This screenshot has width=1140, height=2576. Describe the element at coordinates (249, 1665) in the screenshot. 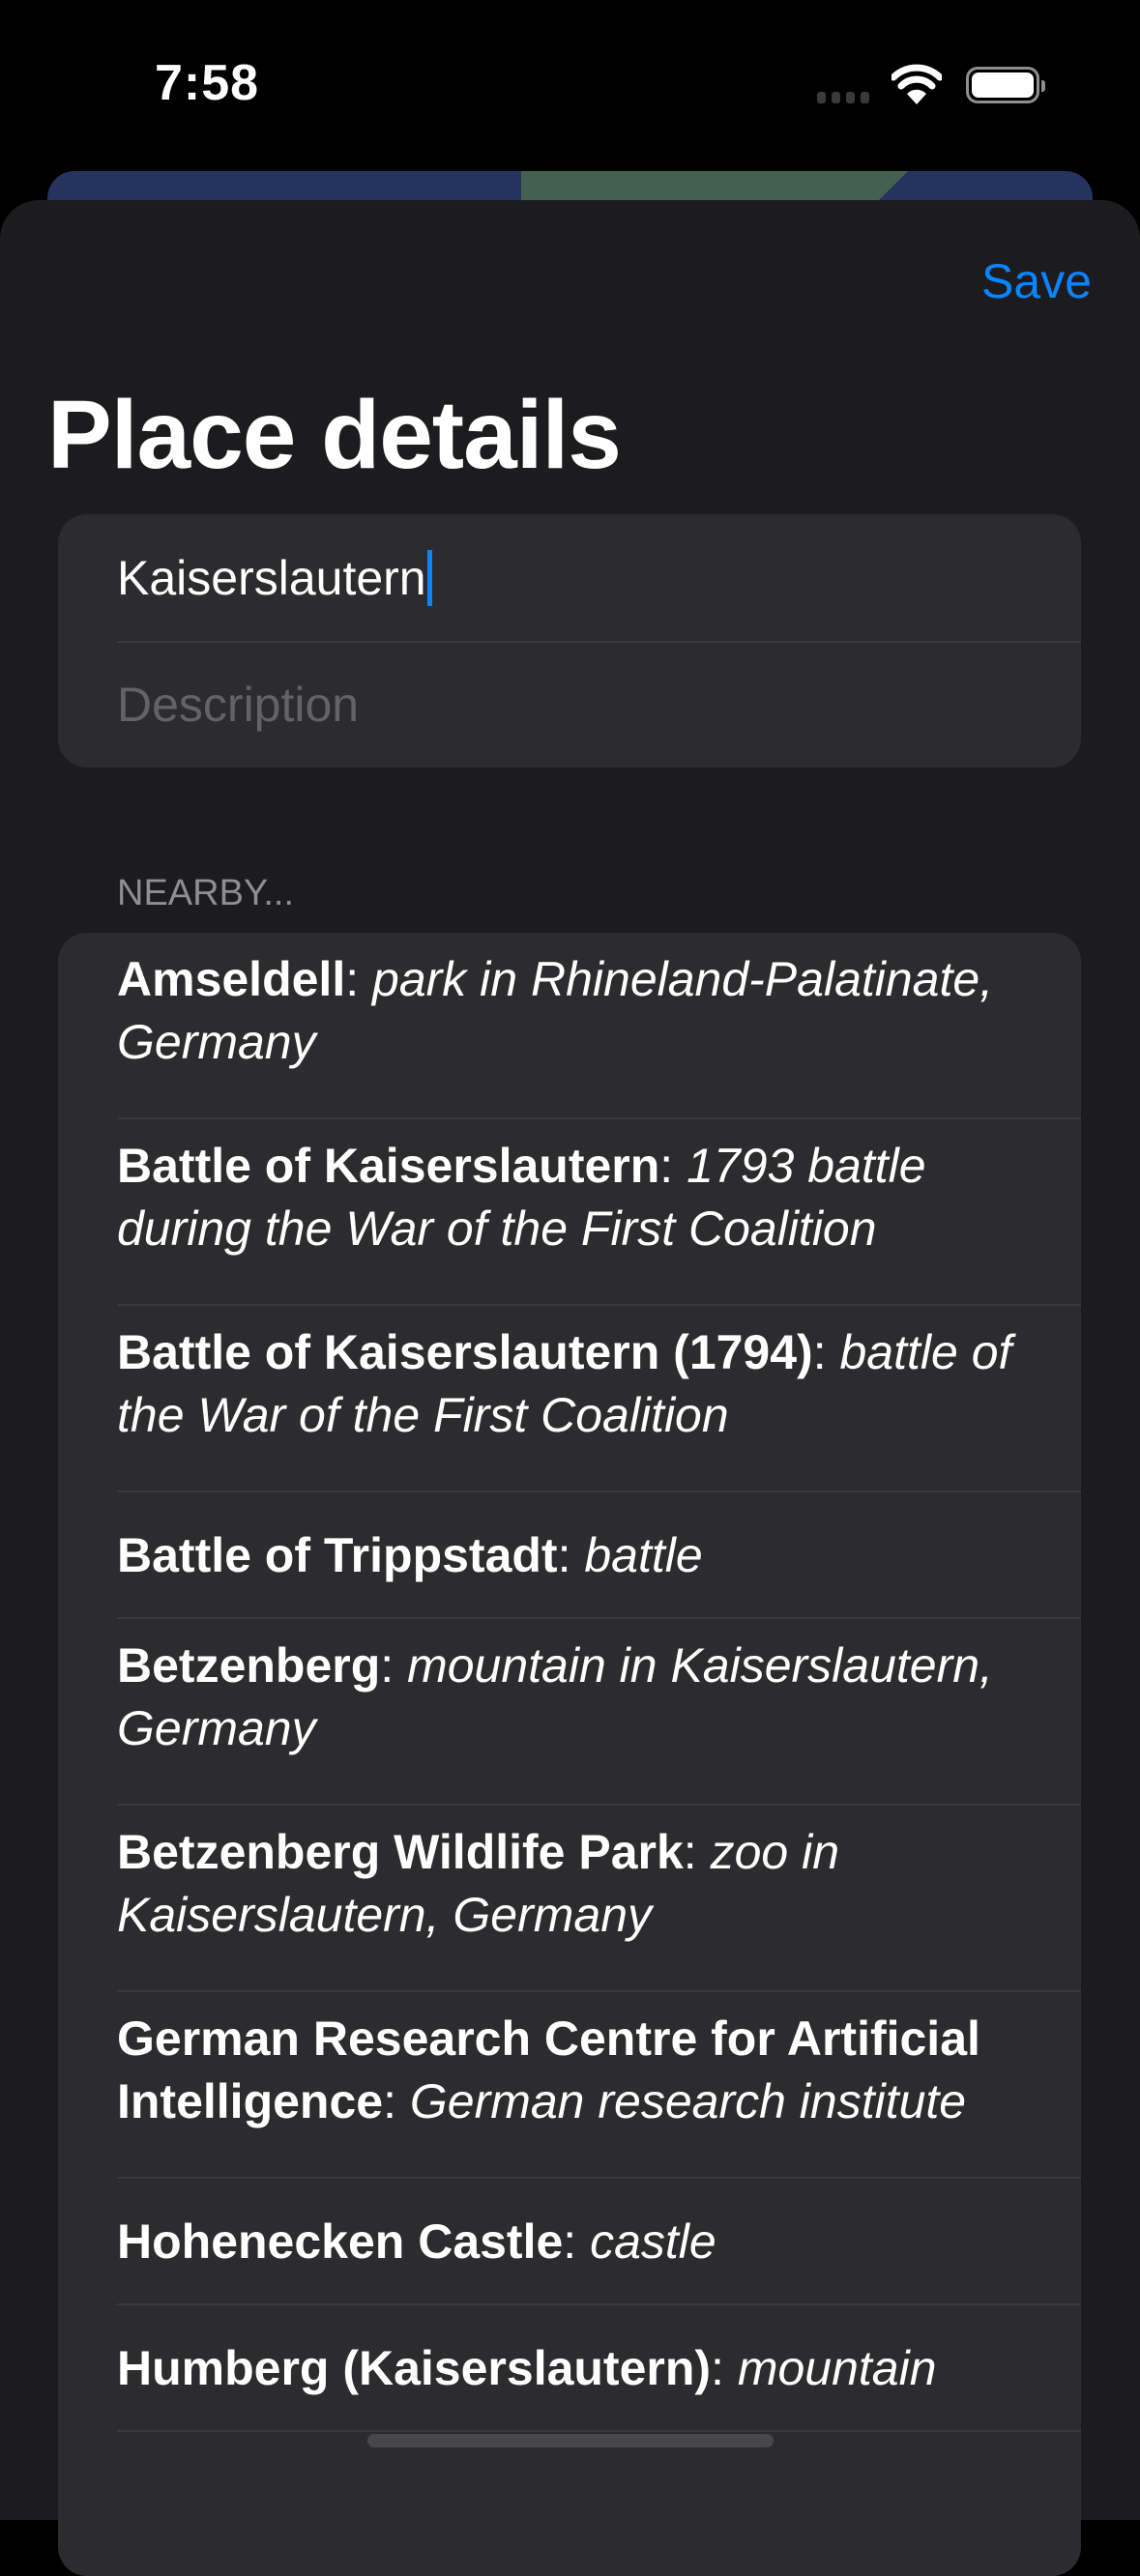

I see `place-name: Betzenberg` at that location.